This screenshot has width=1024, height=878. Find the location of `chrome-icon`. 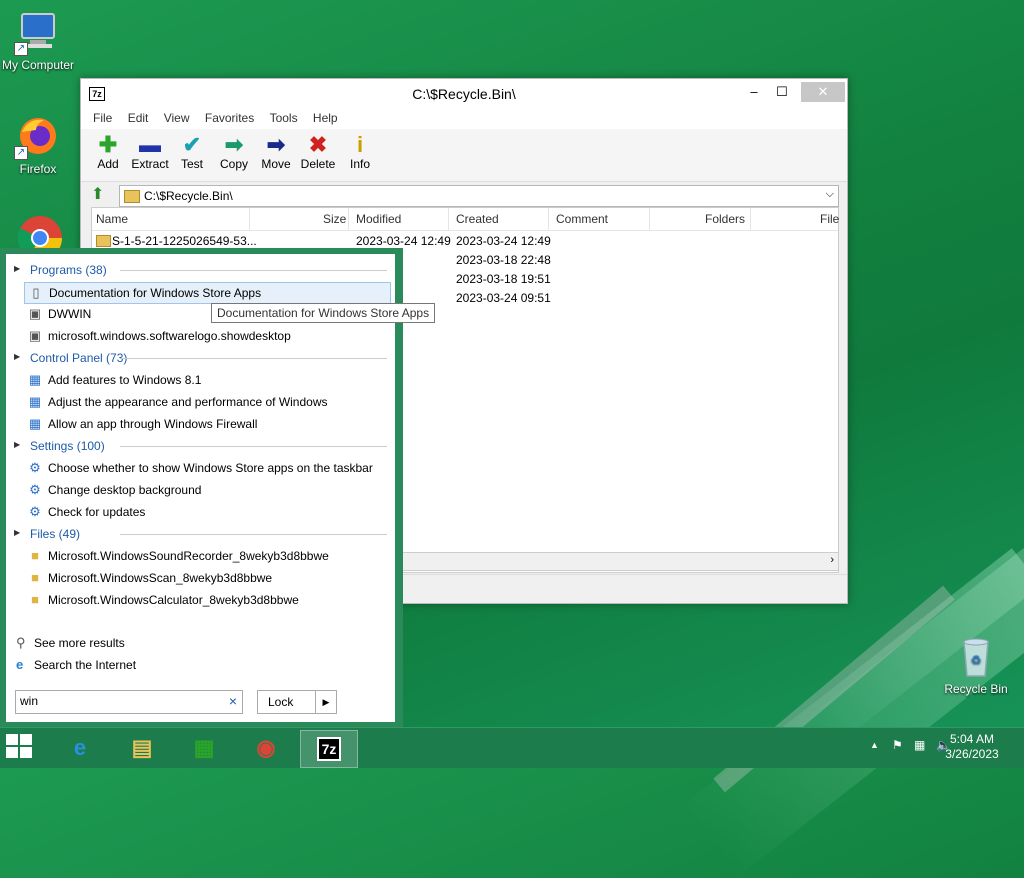

chrome-icon is located at coordinates (39, 232).